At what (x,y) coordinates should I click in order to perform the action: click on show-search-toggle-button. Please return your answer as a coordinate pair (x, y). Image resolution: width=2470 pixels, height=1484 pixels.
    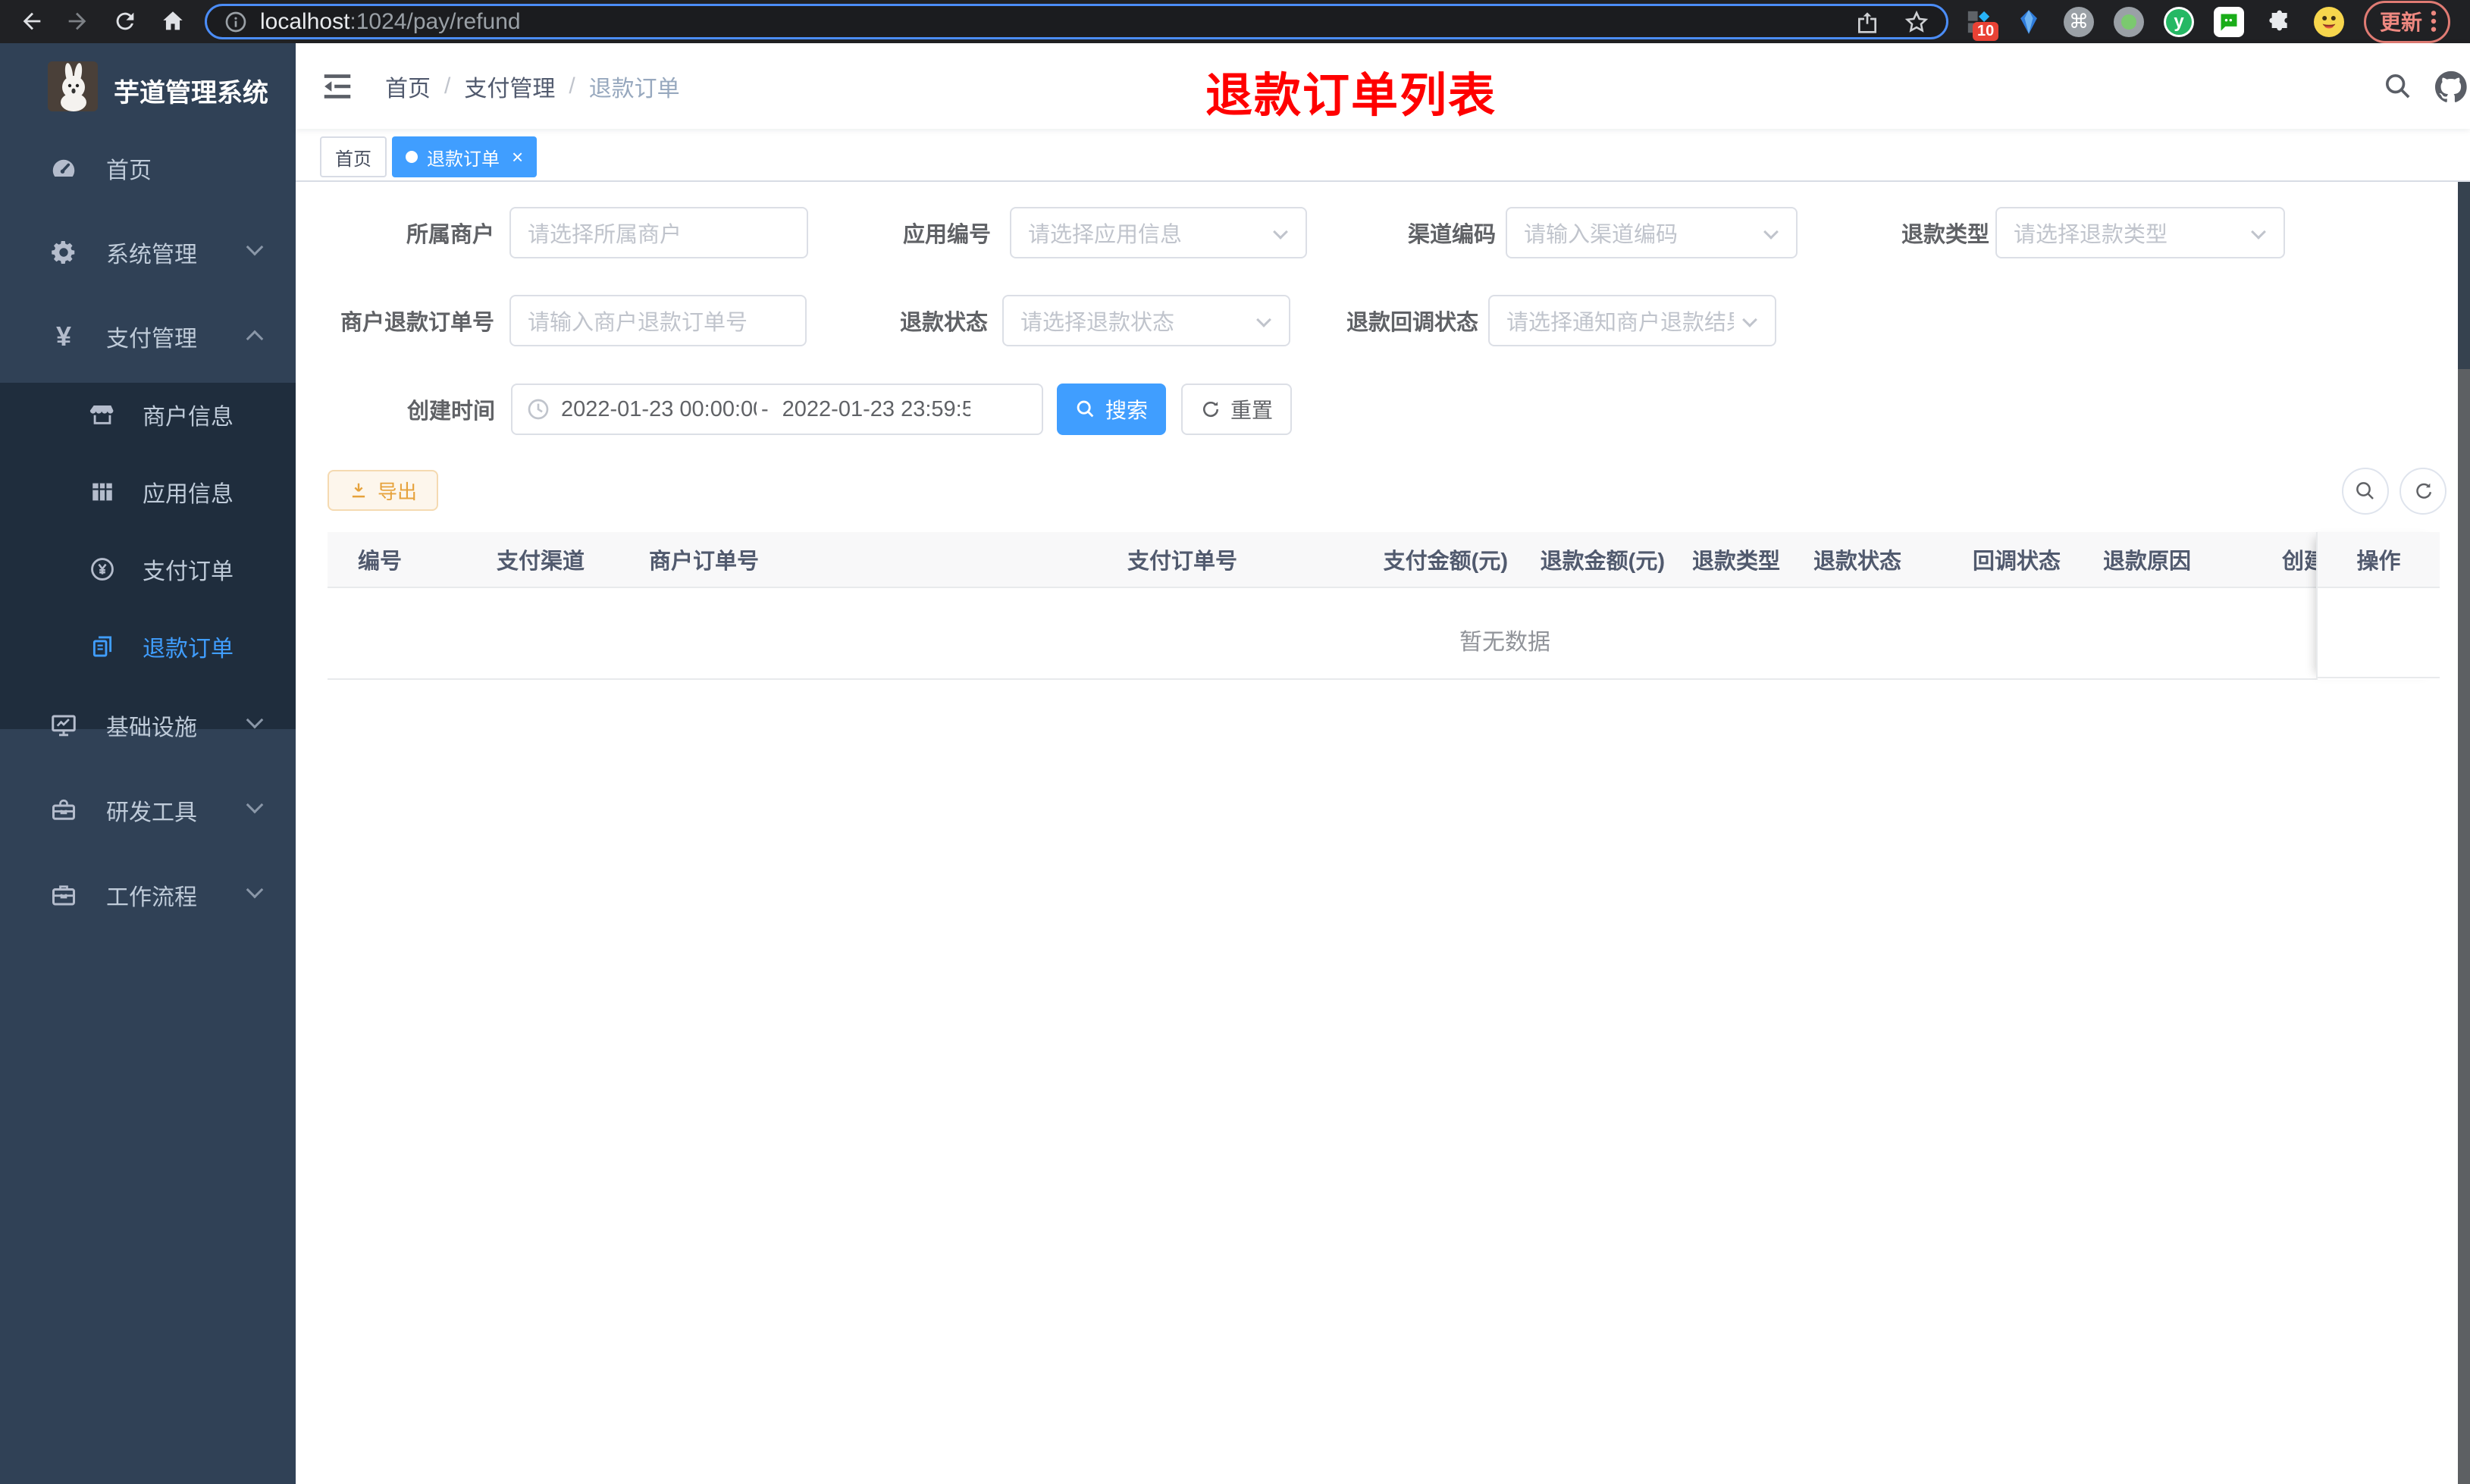
    Looking at the image, I should click on (2365, 492).